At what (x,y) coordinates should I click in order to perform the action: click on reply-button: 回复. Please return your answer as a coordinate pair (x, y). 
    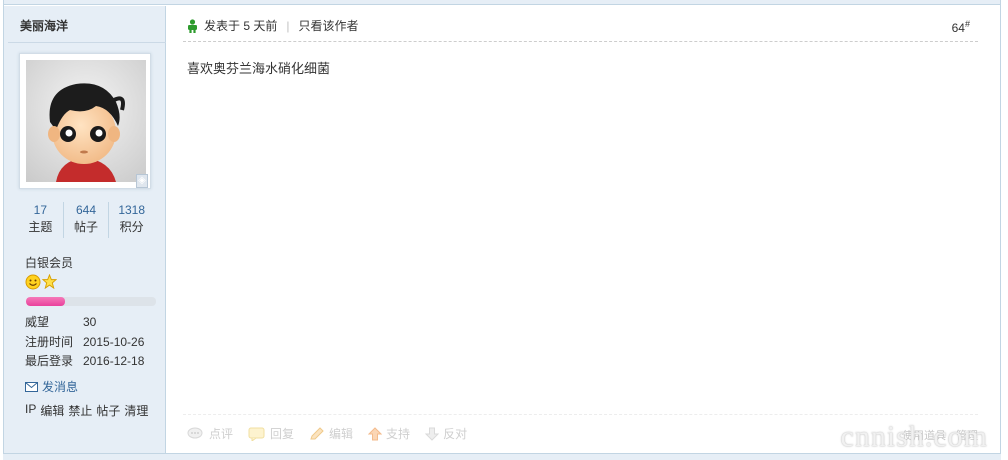
    Looking at the image, I should click on (271, 433).